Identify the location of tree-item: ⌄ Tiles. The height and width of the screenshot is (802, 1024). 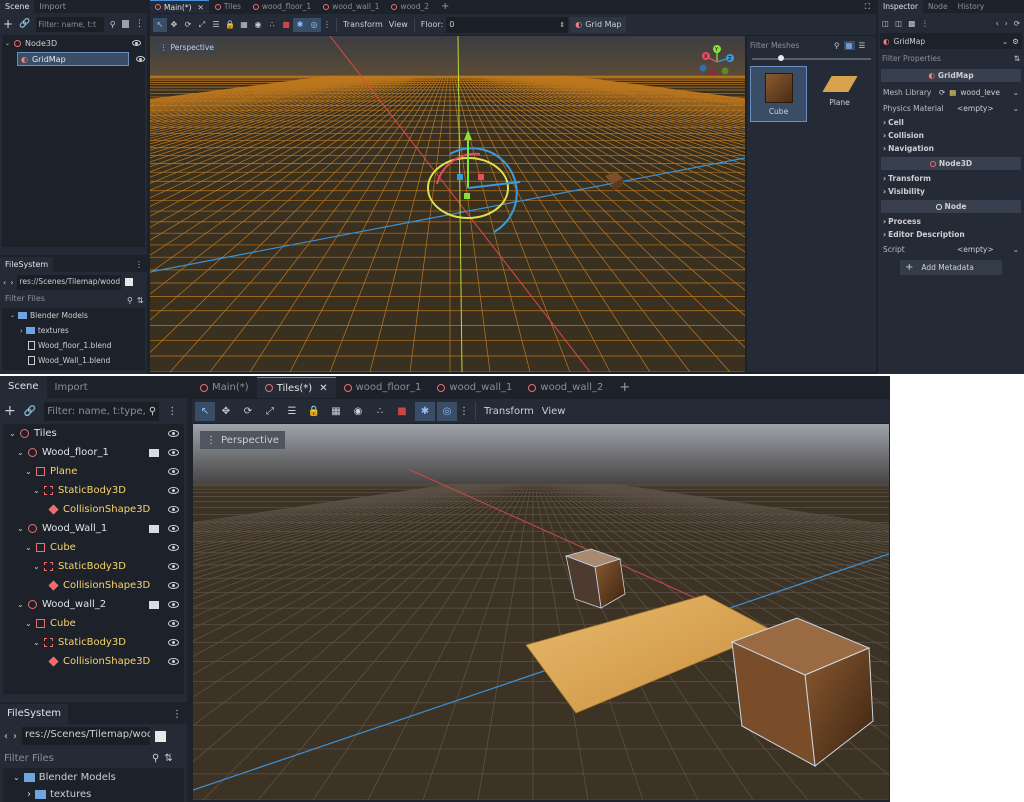
(93, 433).